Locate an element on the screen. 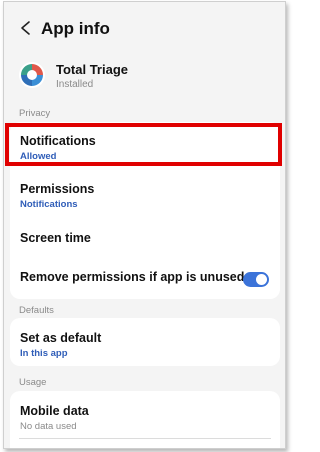 The height and width of the screenshot is (452, 320). page-title: App info is located at coordinates (75, 28).